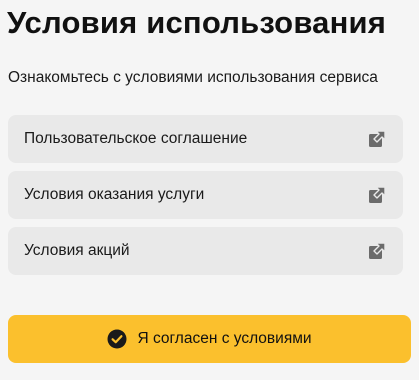  I want to click on link-promo-terms: Условия акций, so click(205, 251).